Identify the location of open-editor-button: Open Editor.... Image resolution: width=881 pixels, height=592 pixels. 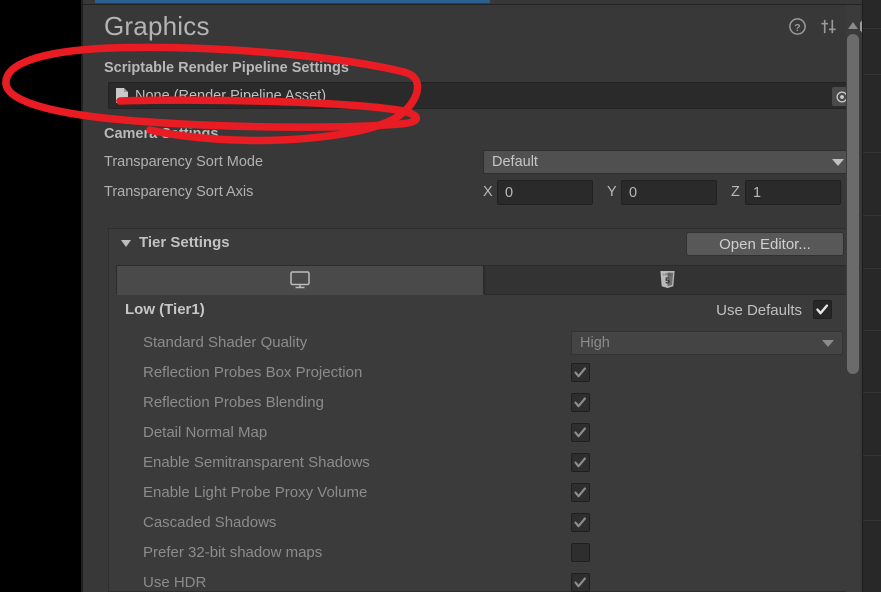
(765, 244).